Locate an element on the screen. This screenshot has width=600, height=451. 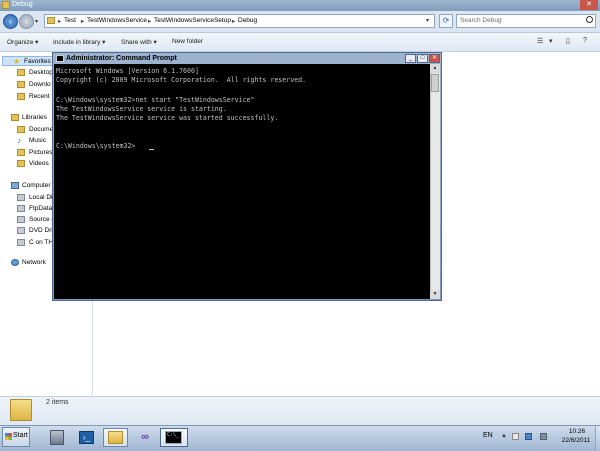
server-manager-icon is located at coordinates (57, 437).